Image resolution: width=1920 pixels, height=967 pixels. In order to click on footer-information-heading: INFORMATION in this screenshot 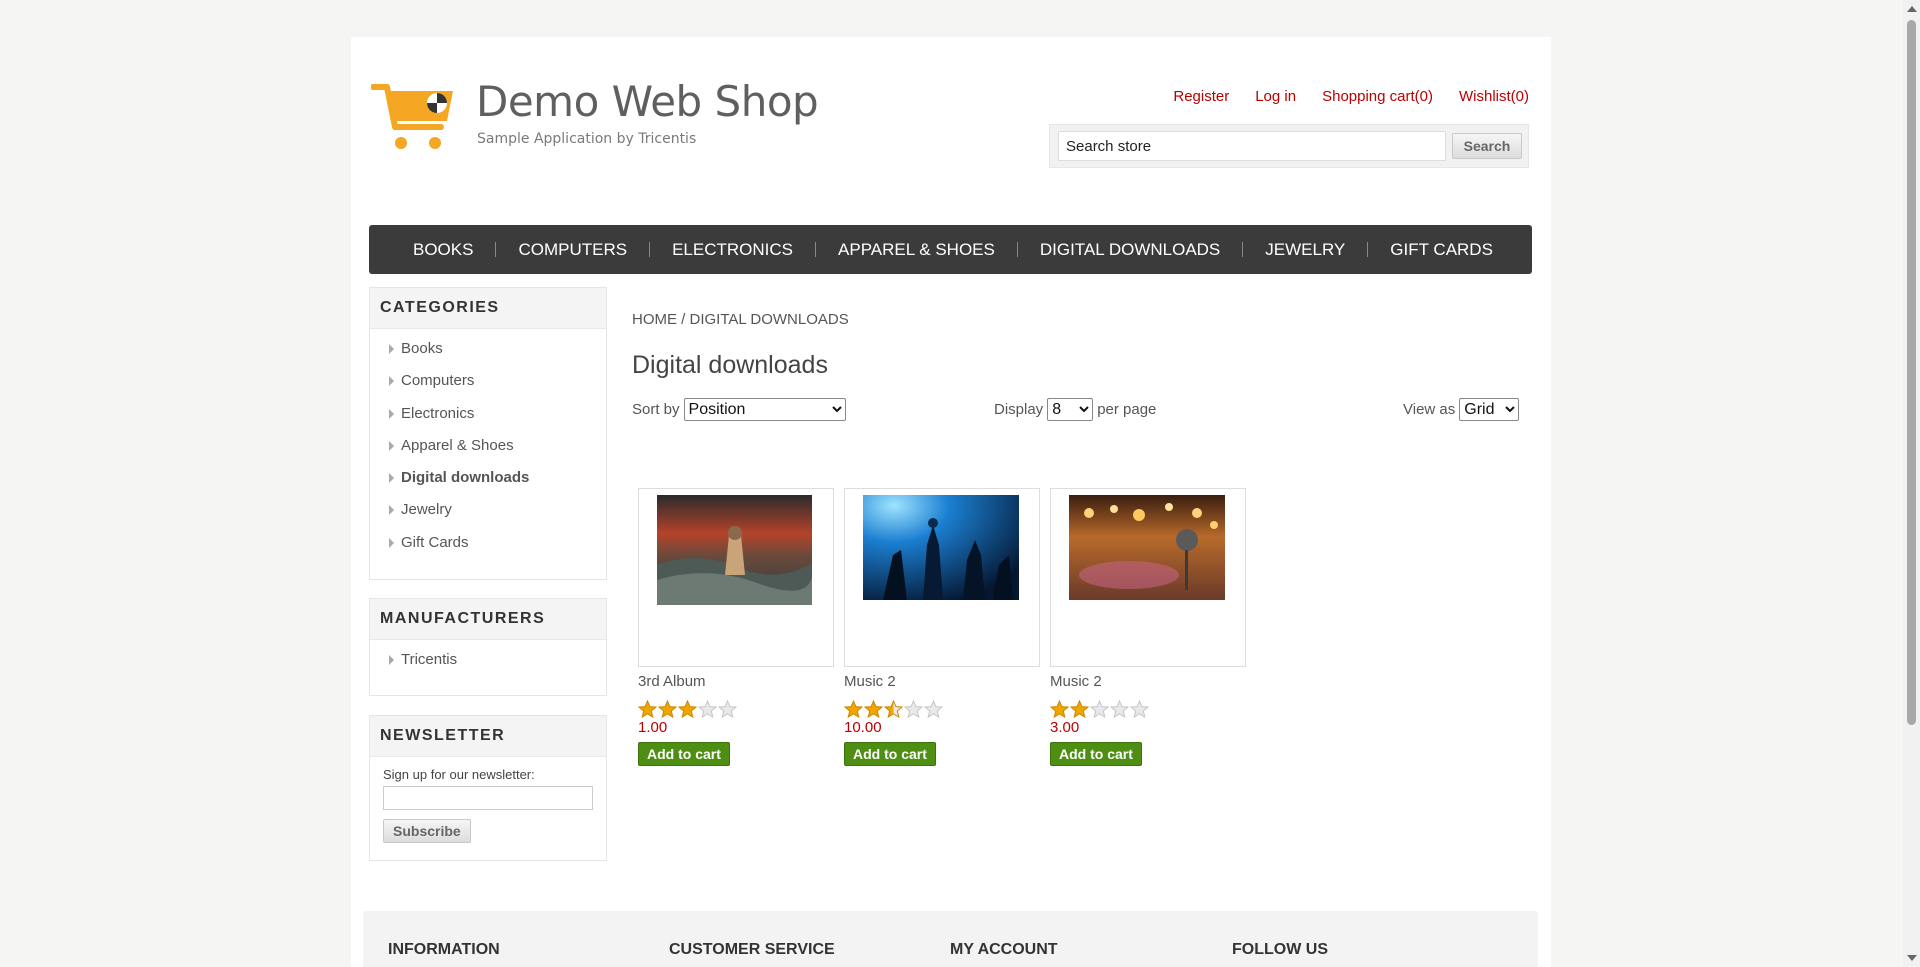, I will do `click(444, 949)`.